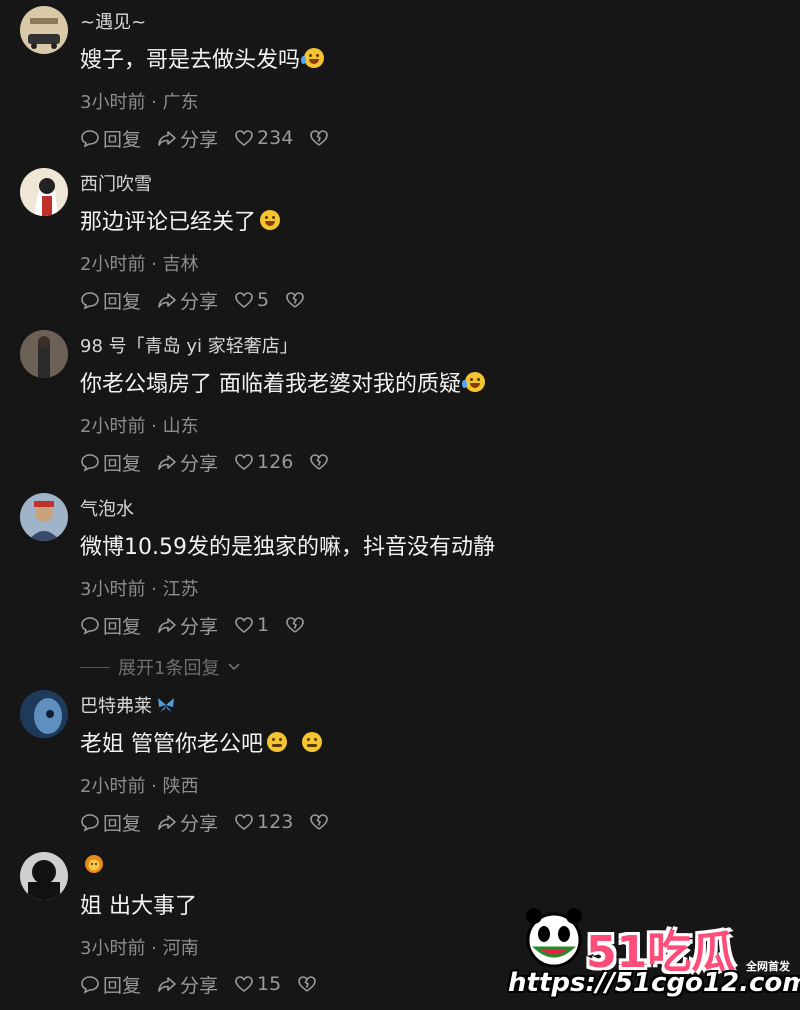 Image resolution: width=800 pixels, height=1010 pixels. I want to click on username: 气泡水, so click(107, 508).